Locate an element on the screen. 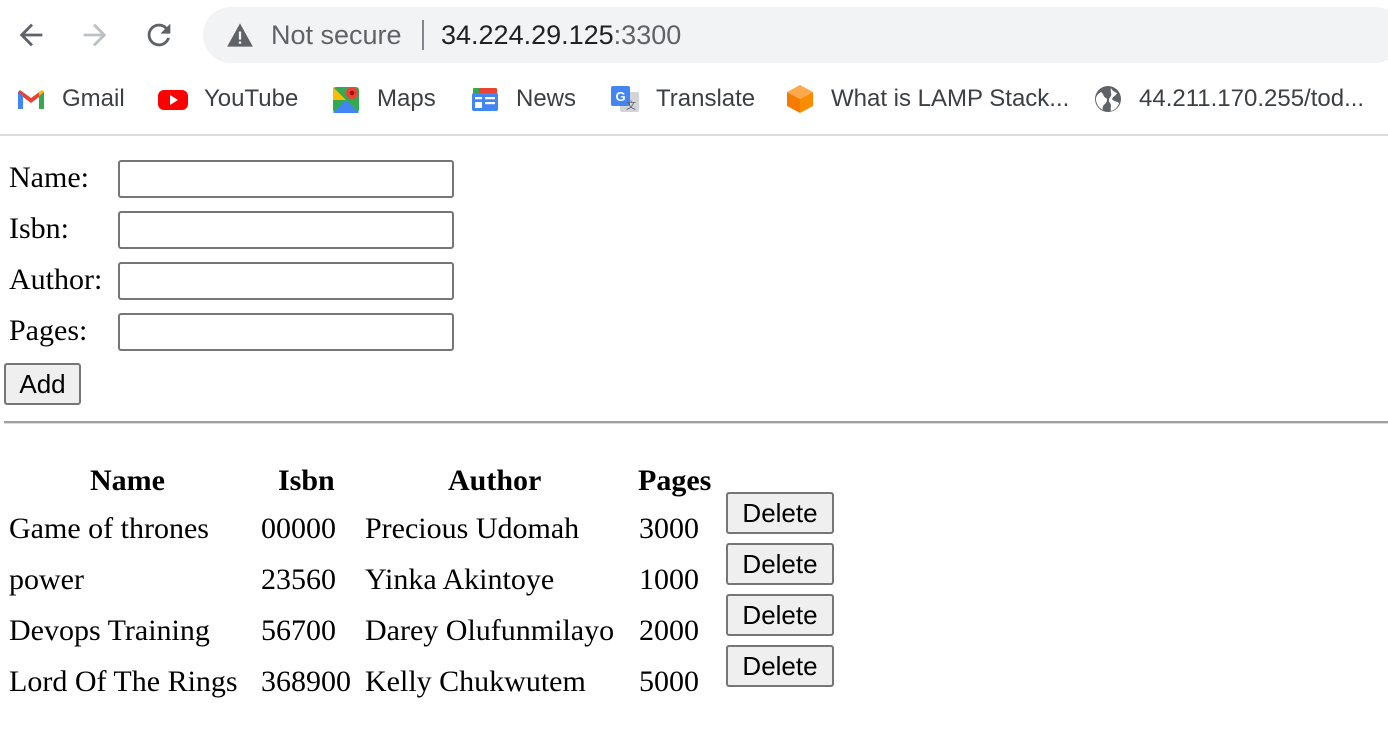 Image resolution: width=1388 pixels, height=732 pixels. add-button: Add is located at coordinates (42, 384).